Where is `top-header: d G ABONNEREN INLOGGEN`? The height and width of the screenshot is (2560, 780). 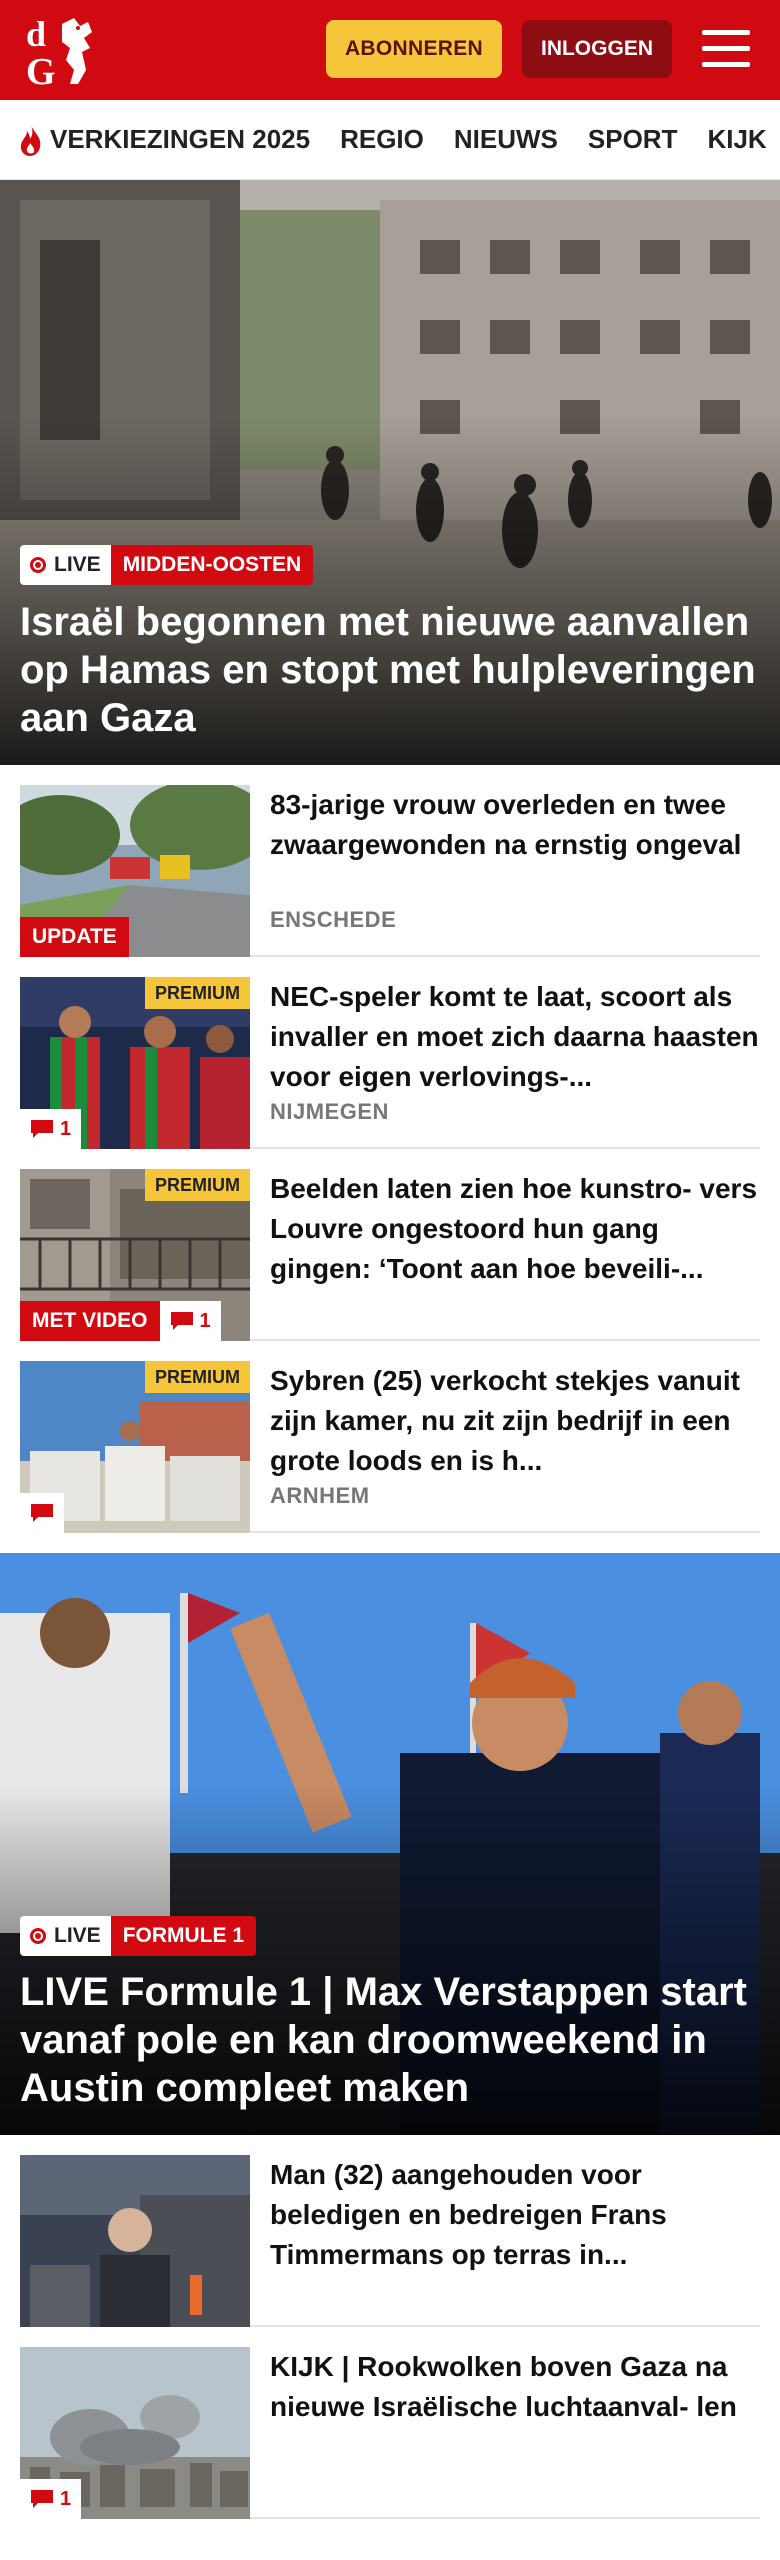
top-header: d G ABONNEREN INLOGGEN is located at coordinates (390, 50).